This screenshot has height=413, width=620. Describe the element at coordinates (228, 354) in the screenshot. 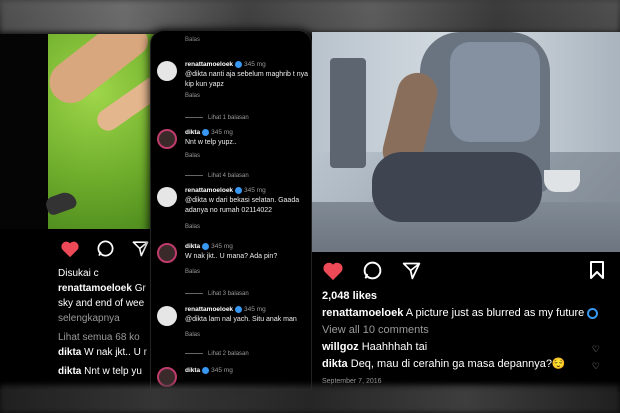

I see `view-replies-text: Lihat 2 balasan` at that location.